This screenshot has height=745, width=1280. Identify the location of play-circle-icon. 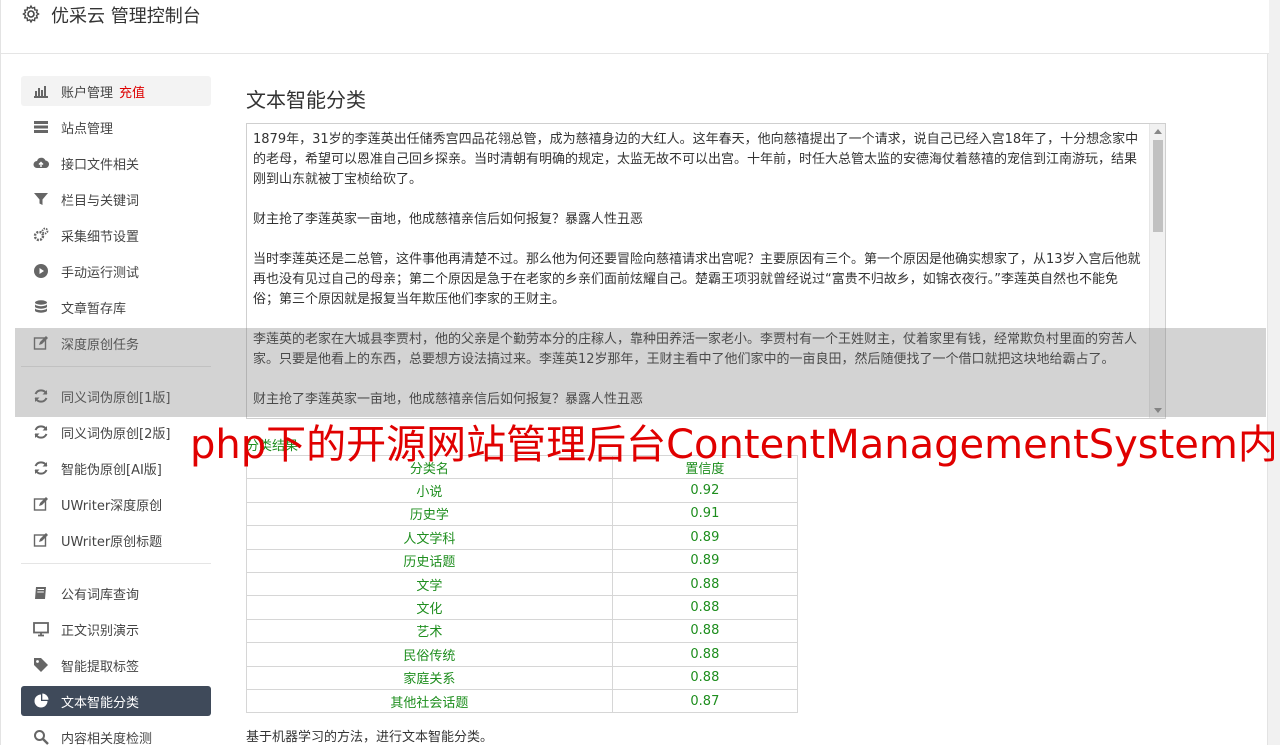
(41, 271).